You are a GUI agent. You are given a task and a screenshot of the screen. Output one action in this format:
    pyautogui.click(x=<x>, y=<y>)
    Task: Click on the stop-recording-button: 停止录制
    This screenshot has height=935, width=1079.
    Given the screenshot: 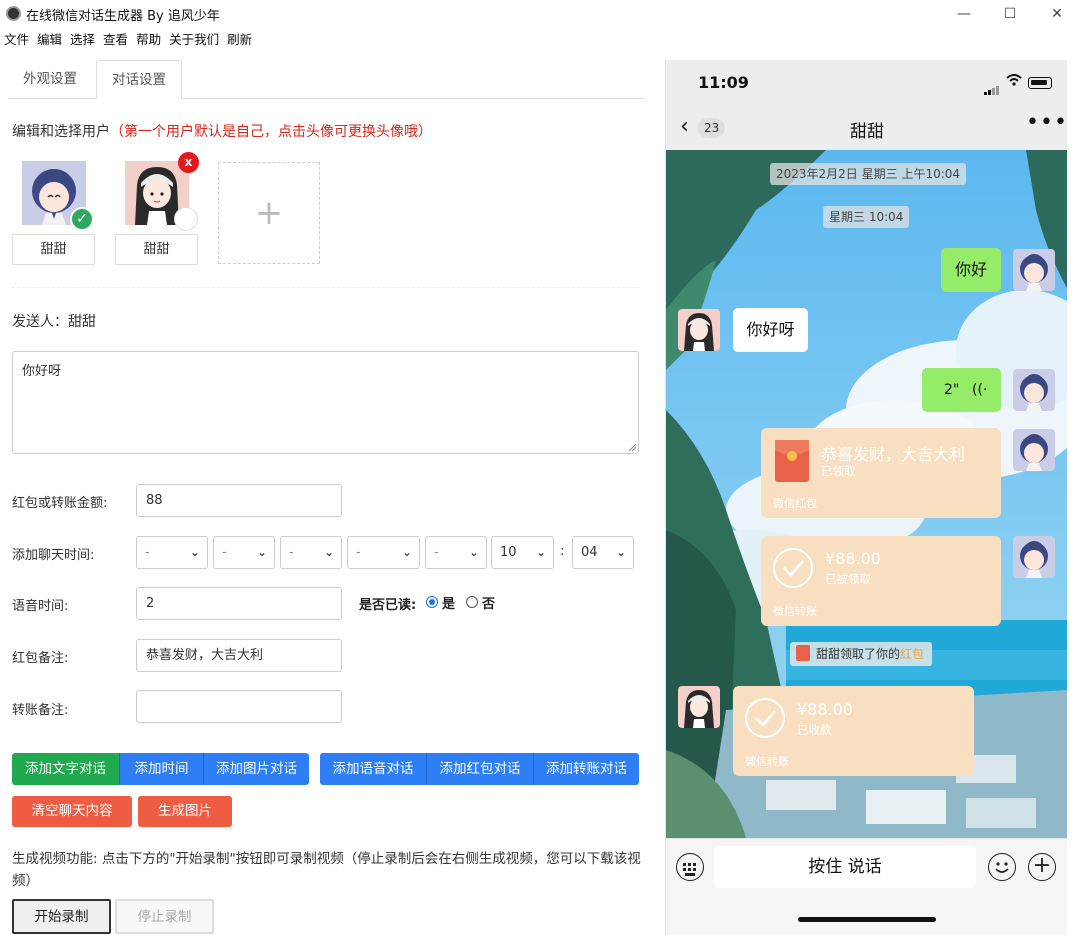 What is the action you would take?
    pyautogui.click(x=164, y=916)
    